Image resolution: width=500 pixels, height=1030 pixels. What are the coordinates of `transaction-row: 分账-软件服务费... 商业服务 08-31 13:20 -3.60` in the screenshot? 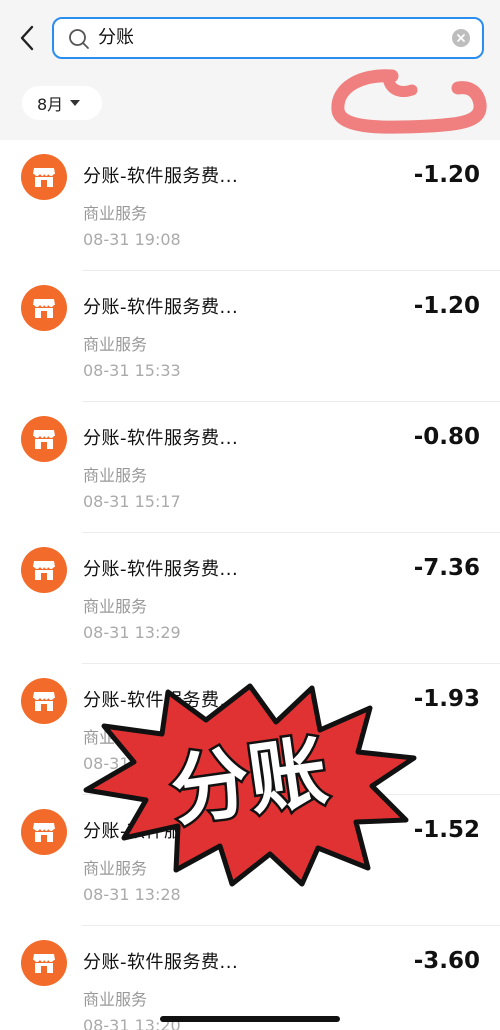 It's located at (250, 978).